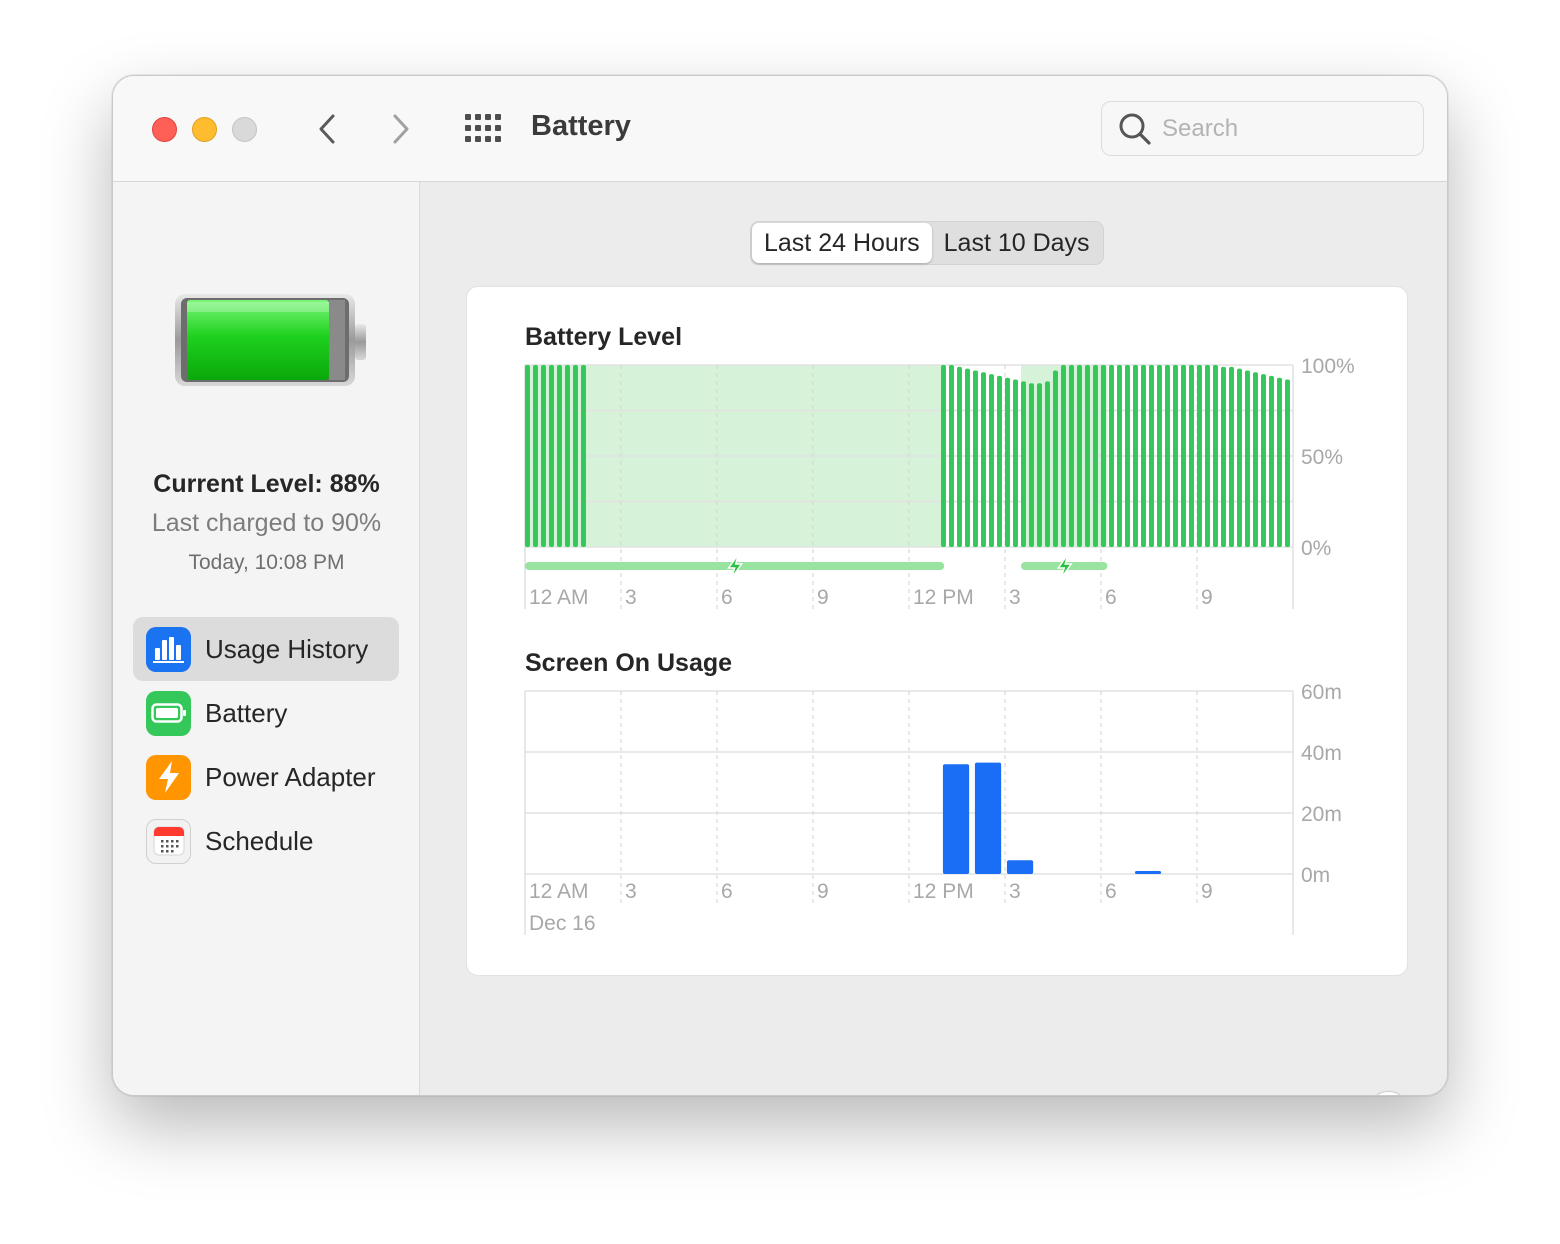  Describe the element at coordinates (290, 776) in the screenshot. I see `sidebar-item-label: Power Adapter` at that location.